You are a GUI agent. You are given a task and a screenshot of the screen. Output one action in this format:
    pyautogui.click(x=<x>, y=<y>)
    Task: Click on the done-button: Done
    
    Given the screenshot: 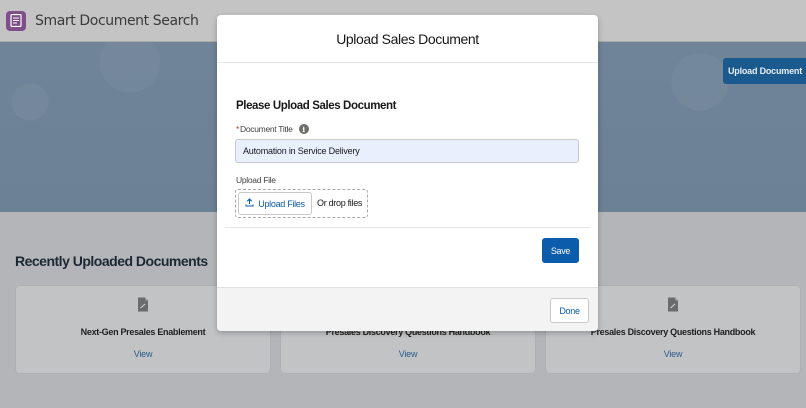 What is the action you would take?
    pyautogui.click(x=569, y=310)
    